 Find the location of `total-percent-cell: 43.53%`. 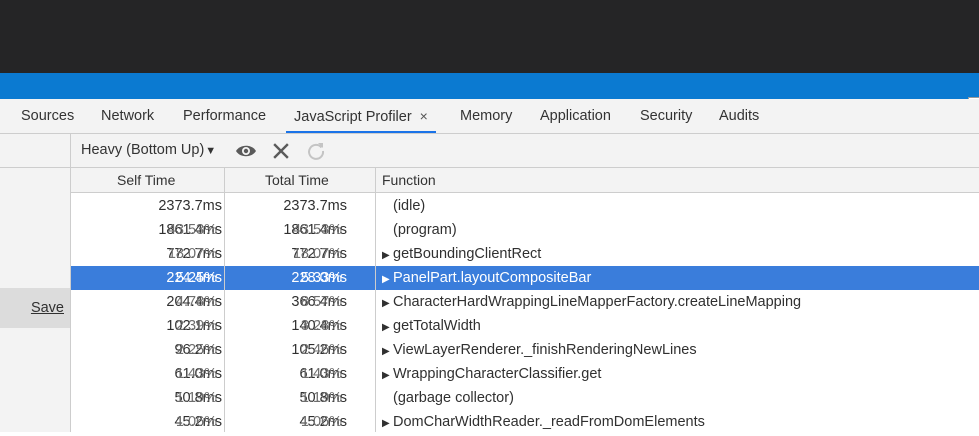

total-percent-cell: 43.53% is located at coordinates (317, 230).